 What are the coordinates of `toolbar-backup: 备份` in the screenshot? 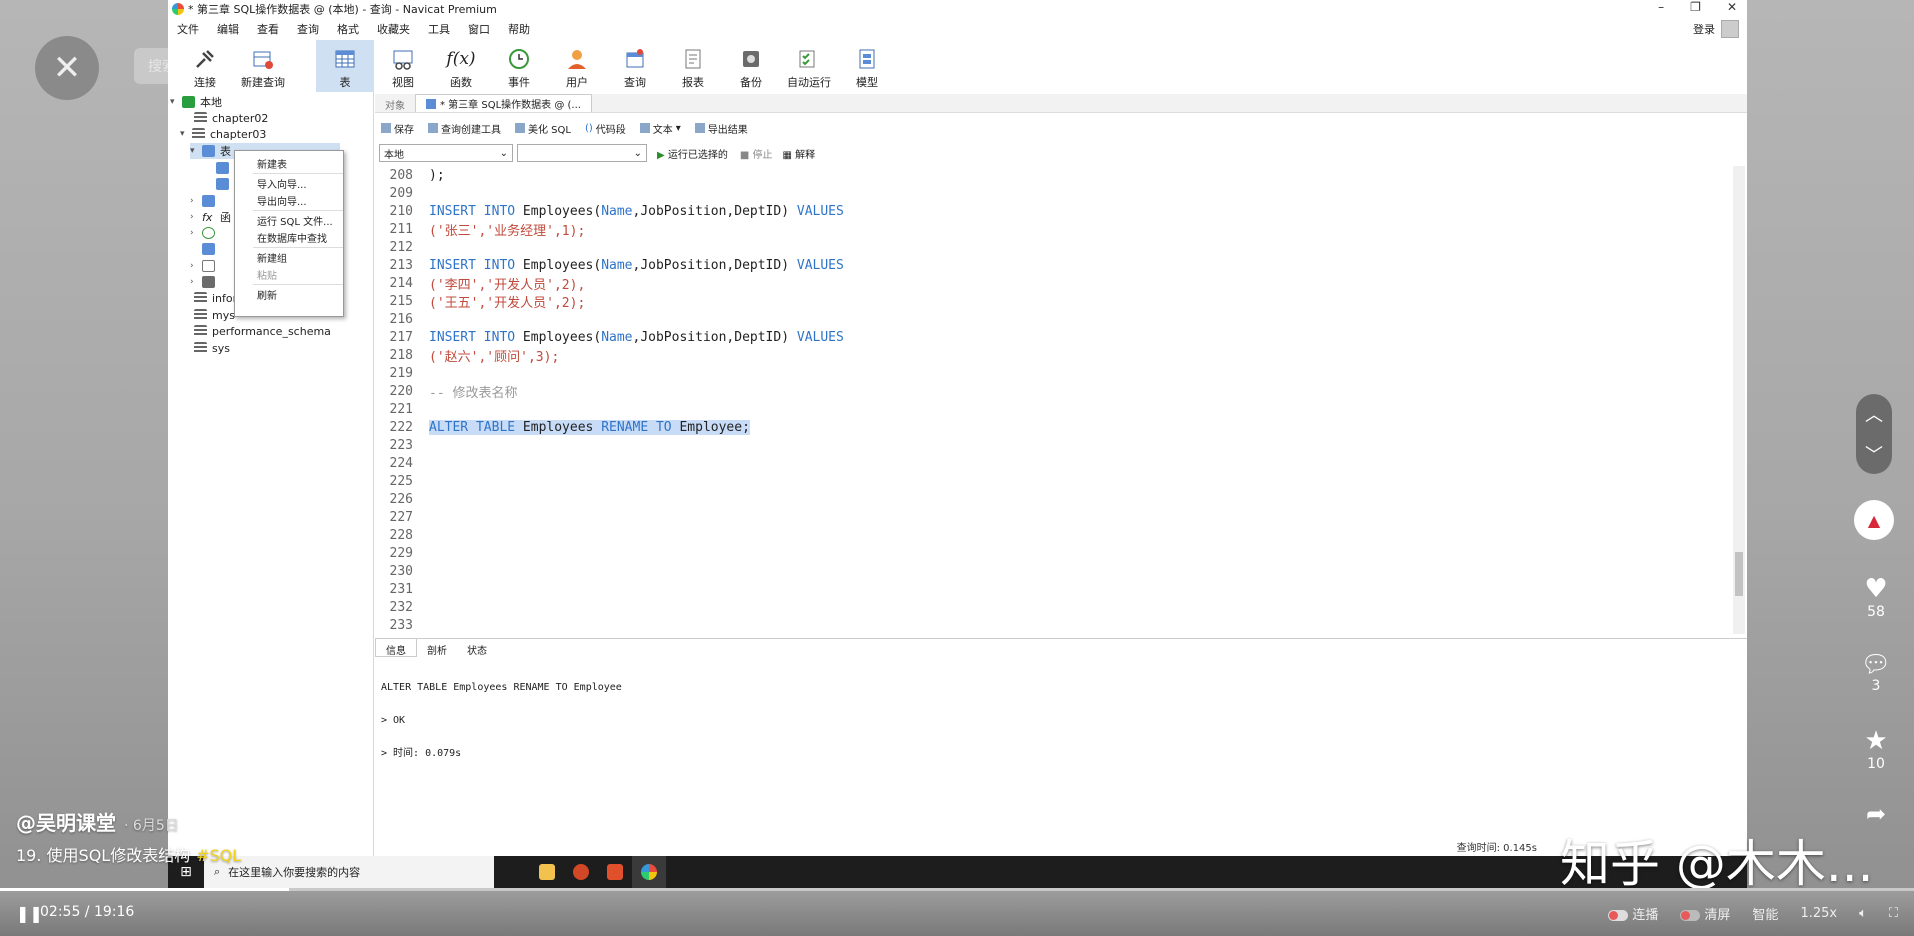 It's located at (751, 66).